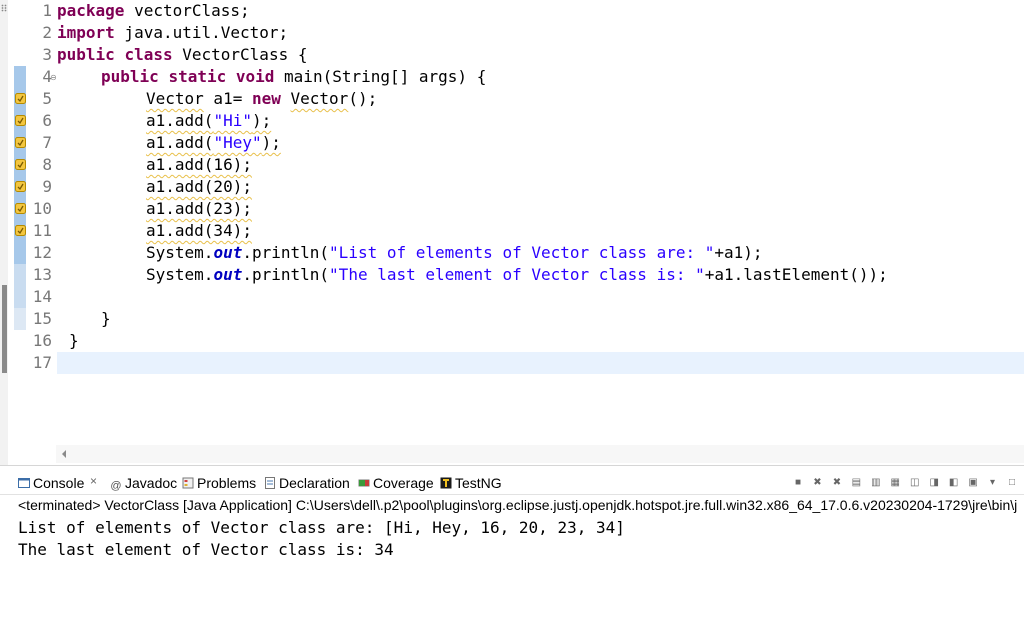 This screenshot has height=624, width=1024. What do you see at coordinates (93, 481) in the screenshot?
I see `close-icon: ×` at bounding box center [93, 481].